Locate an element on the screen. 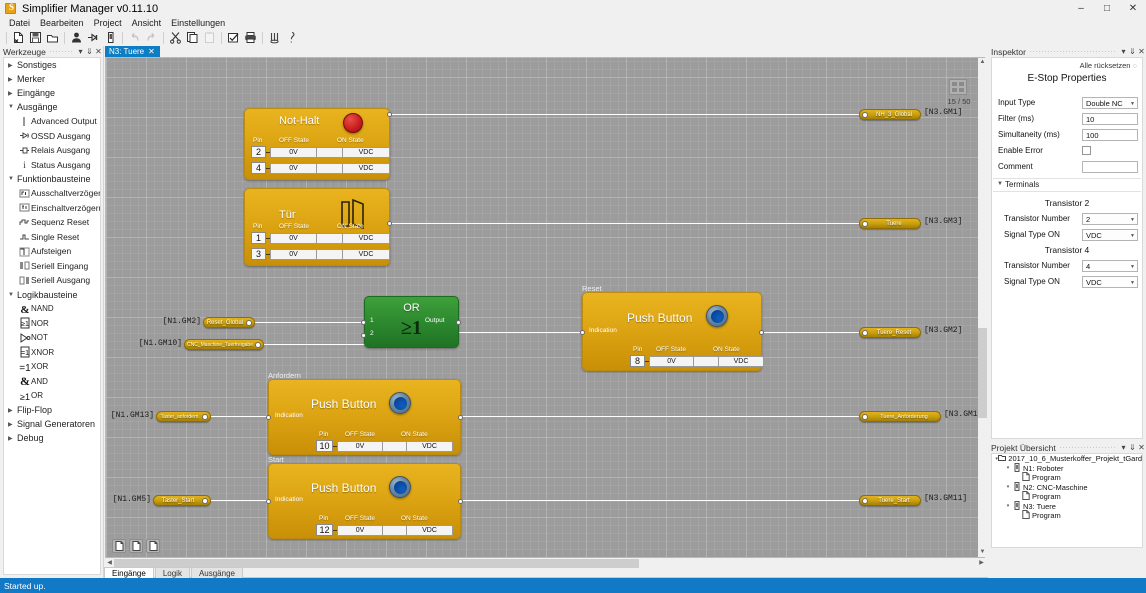 The image size is (1146, 593). check-box-icon is located at coordinates (233, 37).